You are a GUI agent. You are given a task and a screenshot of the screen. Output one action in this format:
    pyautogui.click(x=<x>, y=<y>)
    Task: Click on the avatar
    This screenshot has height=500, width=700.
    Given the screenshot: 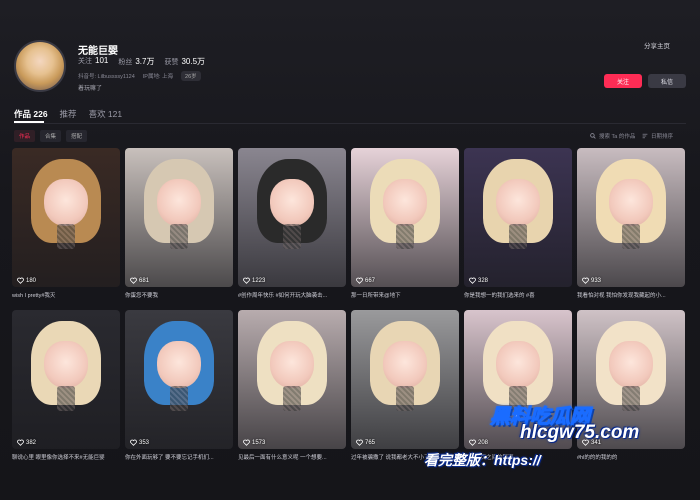 What is the action you would take?
    pyautogui.click(x=40, y=66)
    